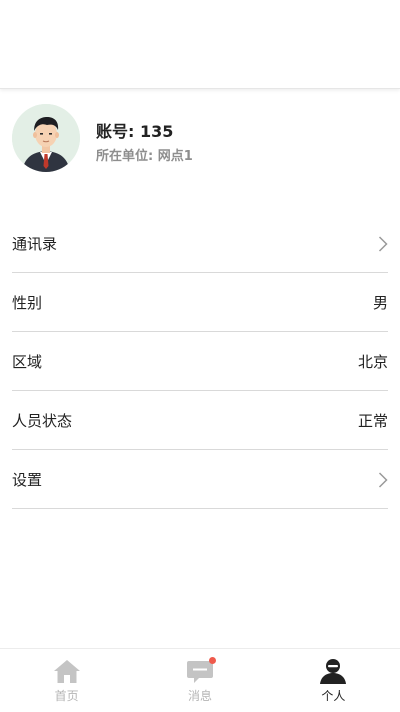  Describe the element at coordinates (200, 671) in the screenshot. I see `message-icon` at that location.